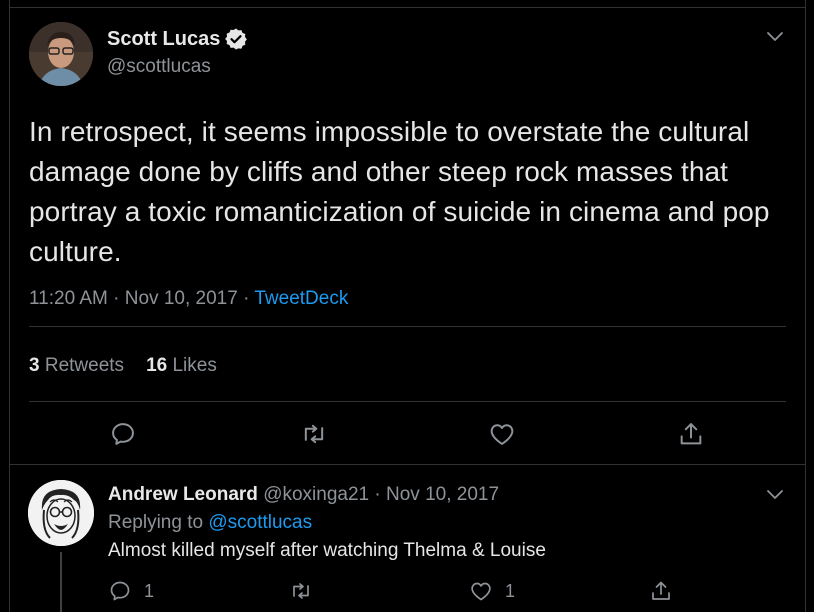 The height and width of the screenshot is (612, 814). I want to click on tweet-metadata: 11:20 AM · Nov 10, 2017 · TweetDeck, so click(188, 299).